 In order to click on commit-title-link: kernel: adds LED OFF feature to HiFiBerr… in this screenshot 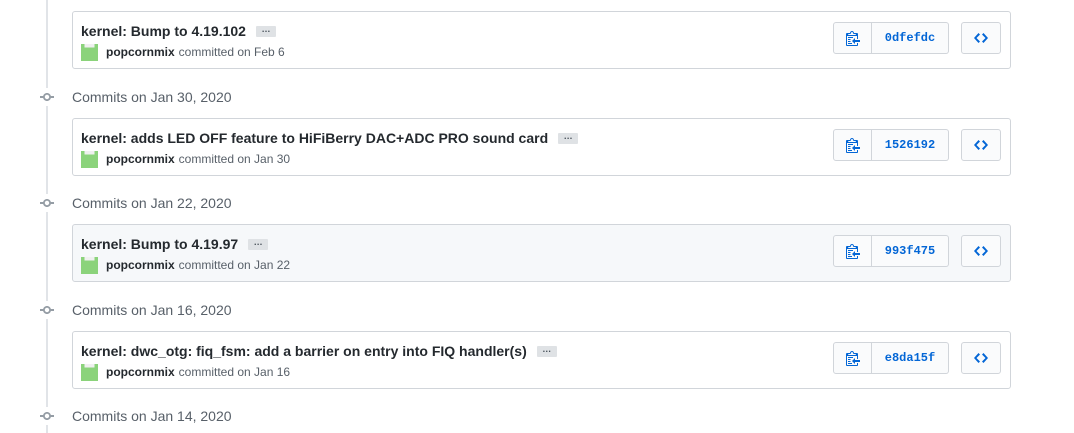, I will do `click(314, 138)`.